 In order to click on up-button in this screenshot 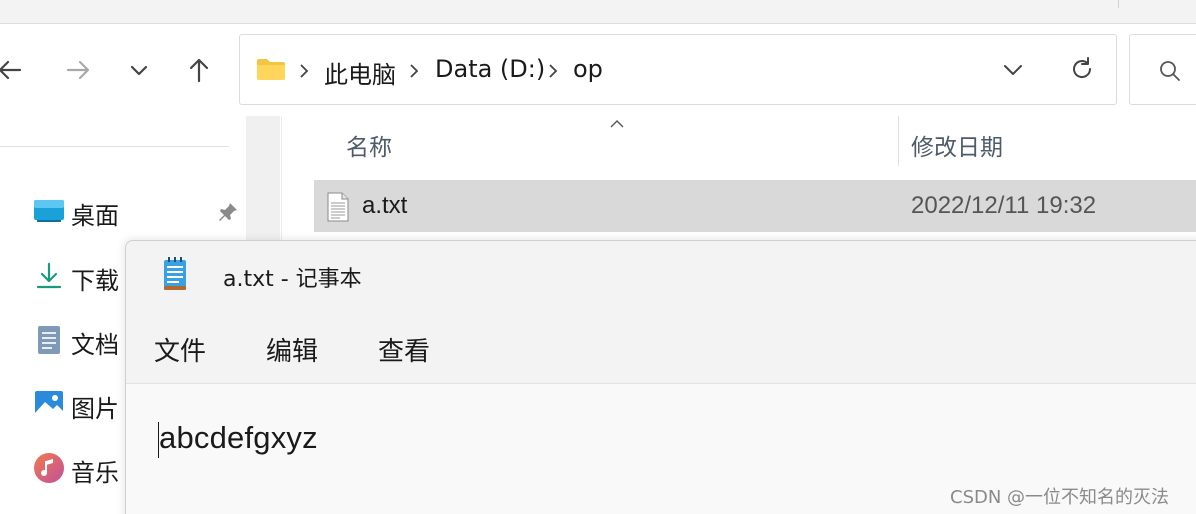, I will do `click(199, 70)`.